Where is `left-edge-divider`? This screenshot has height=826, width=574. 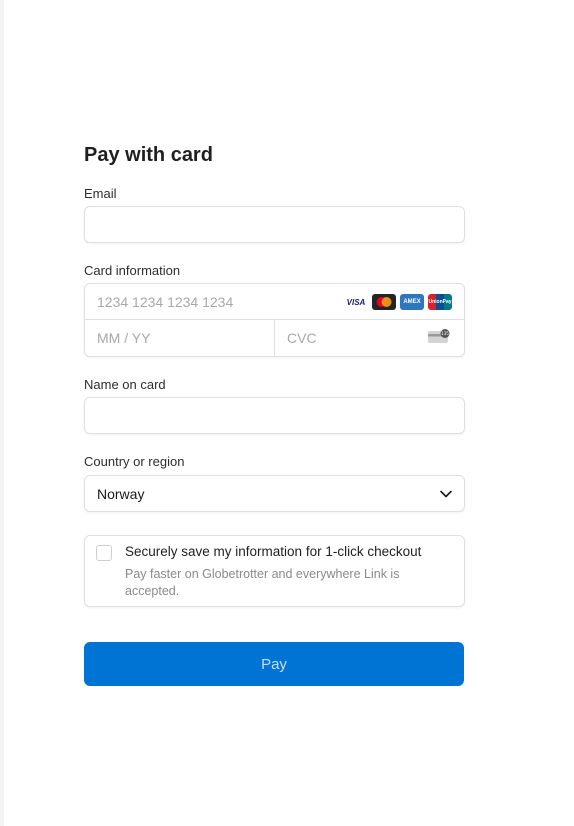
left-edge-divider is located at coordinates (2, 413).